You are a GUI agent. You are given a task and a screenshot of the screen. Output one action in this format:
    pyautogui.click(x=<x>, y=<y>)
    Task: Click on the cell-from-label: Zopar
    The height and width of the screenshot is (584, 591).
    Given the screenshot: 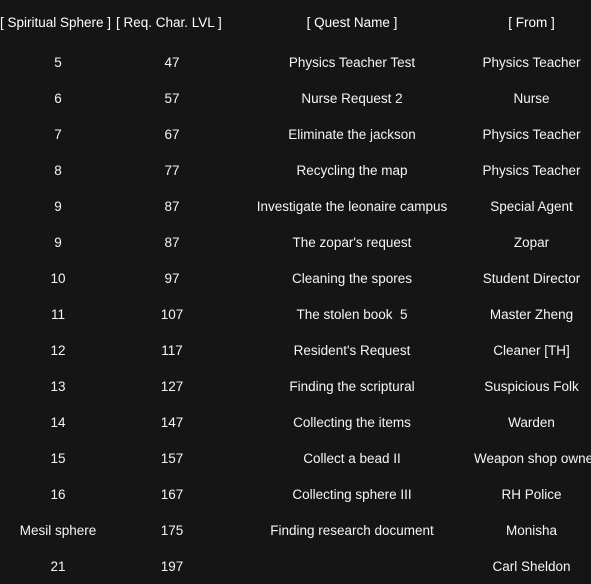 What is the action you would take?
    pyautogui.click(x=531, y=242)
    